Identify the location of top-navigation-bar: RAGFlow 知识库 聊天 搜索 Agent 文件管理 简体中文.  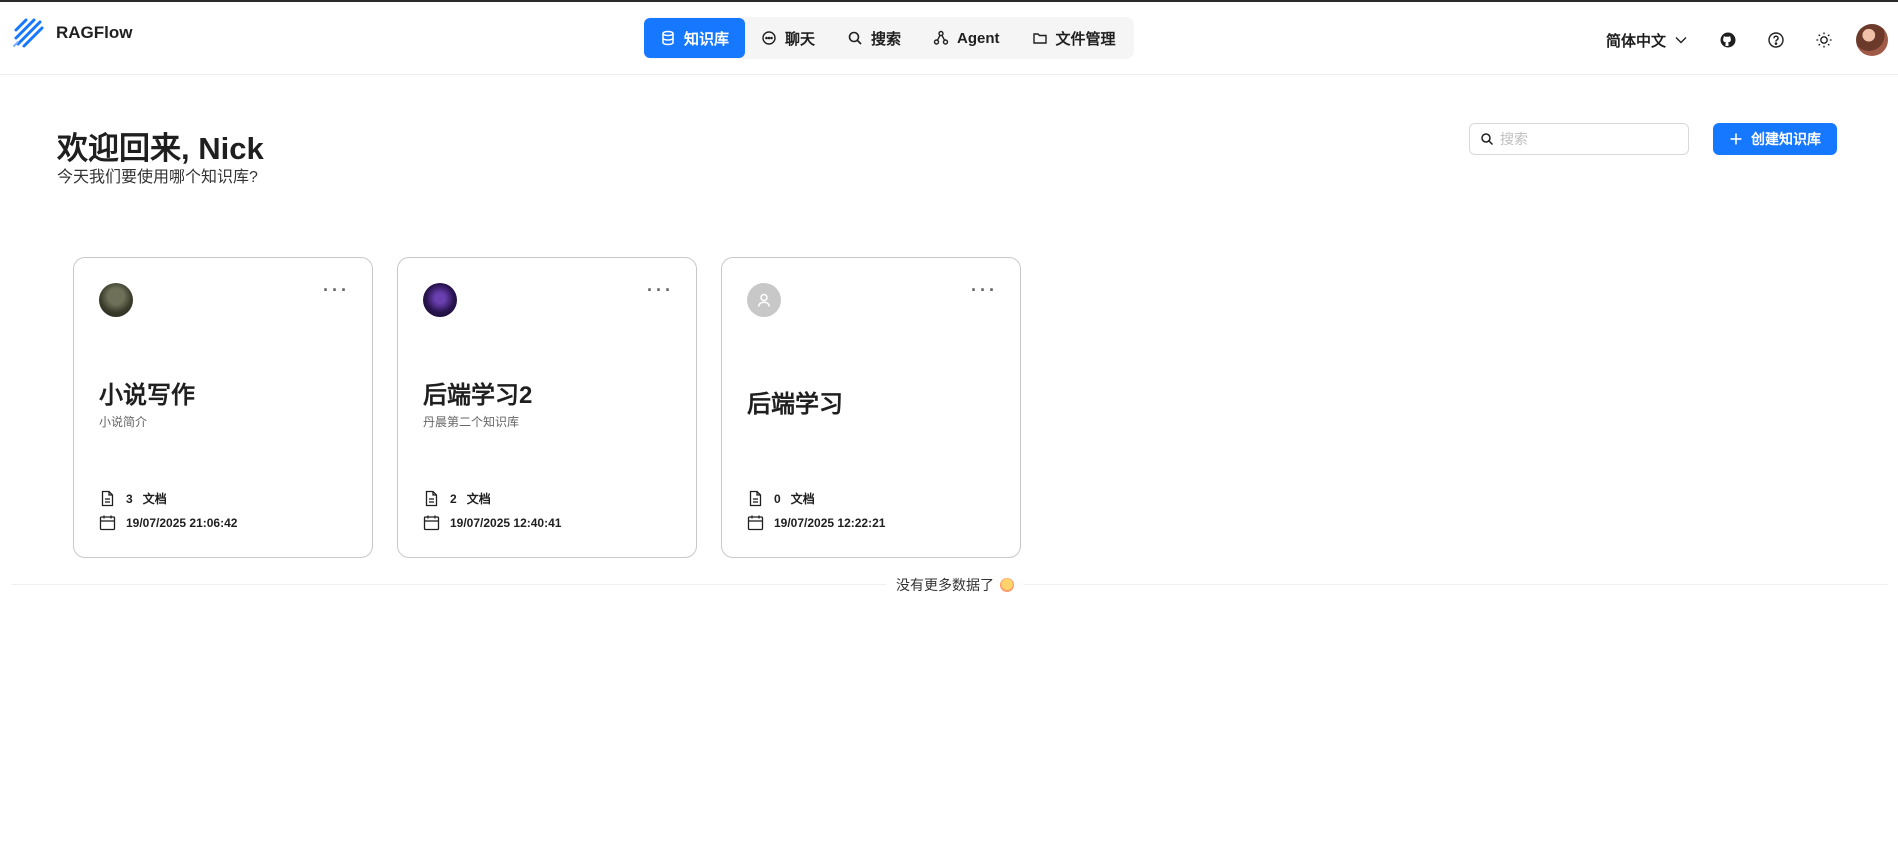
(949, 37).